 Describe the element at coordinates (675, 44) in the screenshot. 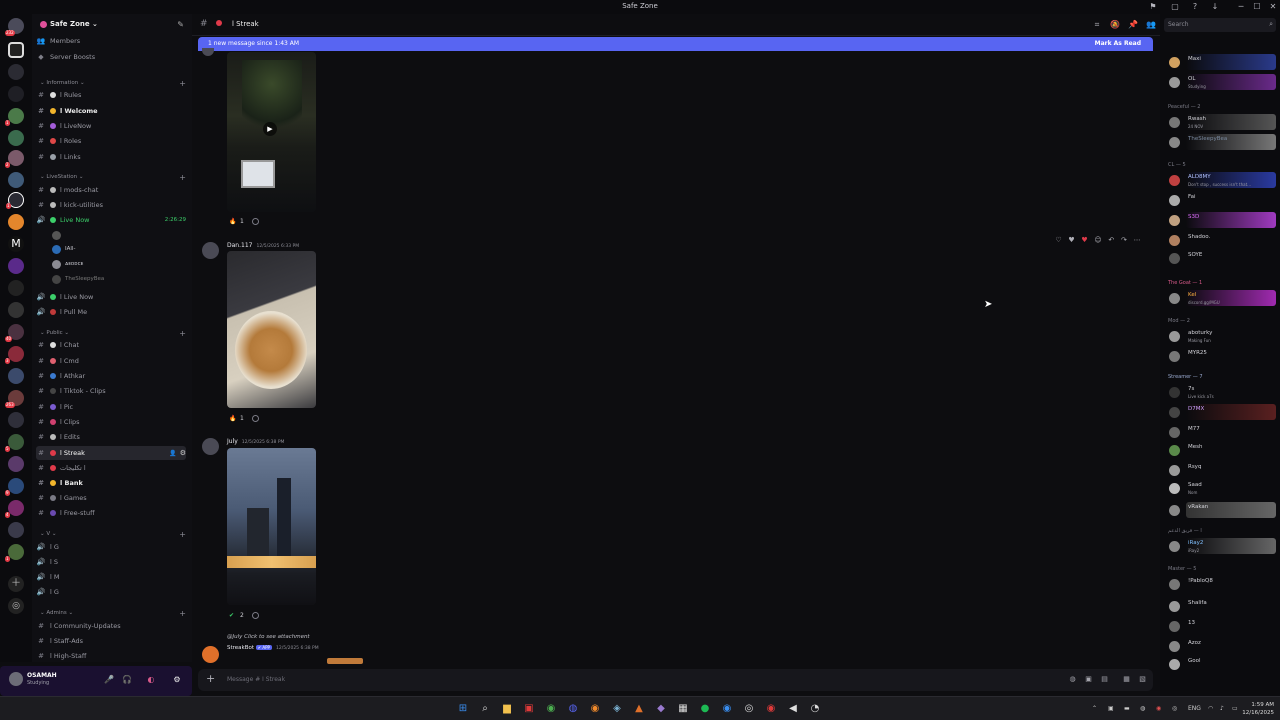

I see `new-messages-bar: 1 new message since 1:43 AM Mark As Read` at that location.